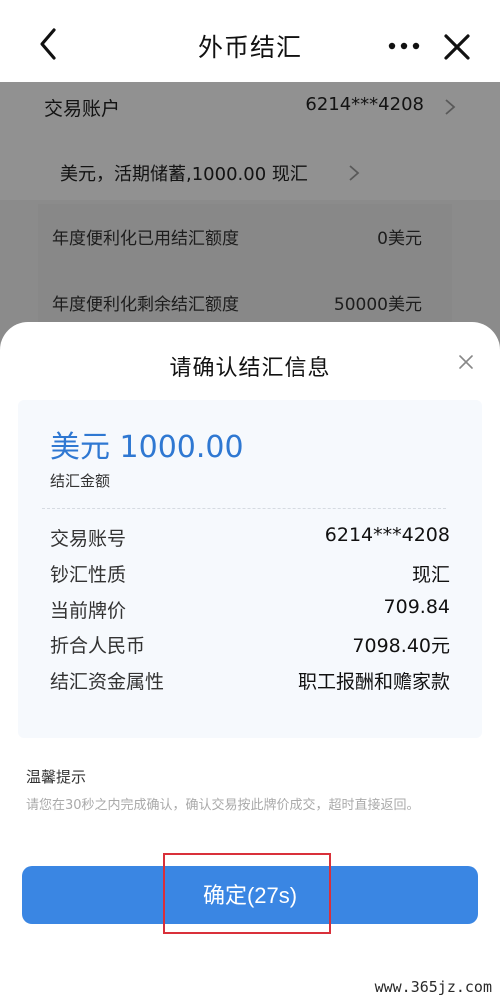 The height and width of the screenshot is (1004, 500). Describe the element at coordinates (250, 611) in the screenshot. I see `detail-row: 当前牌价 709.84` at that location.